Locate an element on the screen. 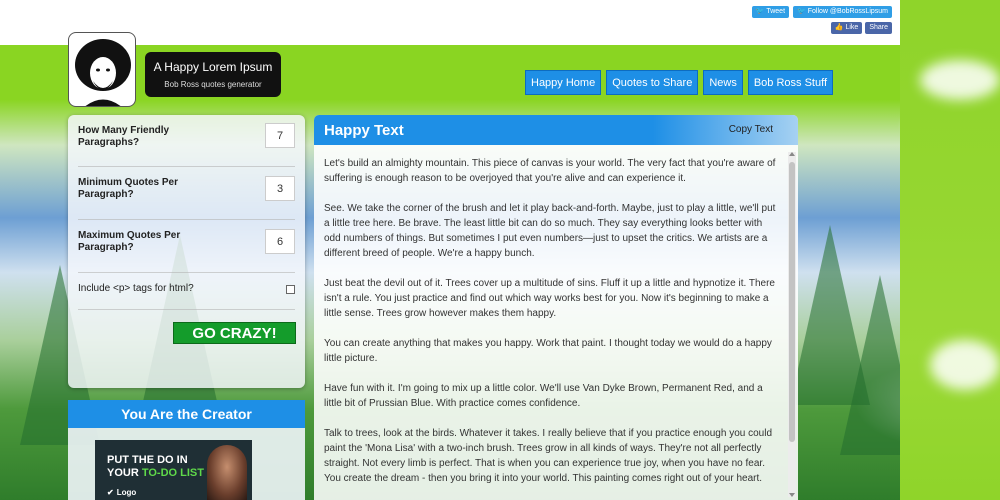  site-subtitle: Bob Ross quotes generator is located at coordinates (213, 84).